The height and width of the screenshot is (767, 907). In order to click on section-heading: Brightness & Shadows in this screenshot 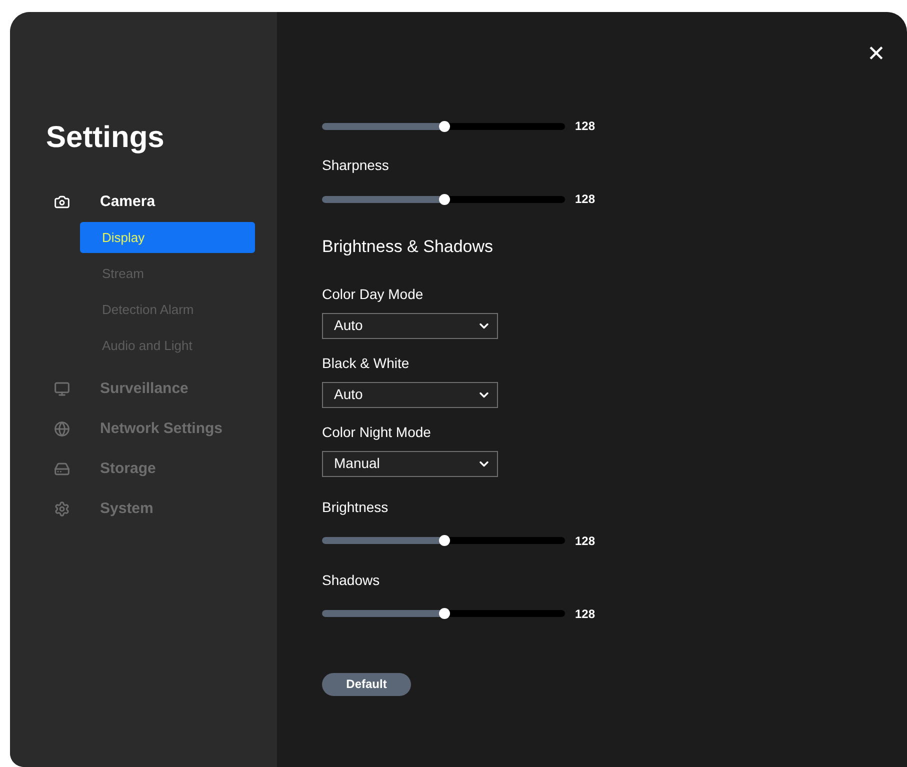, I will do `click(408, 247)`.